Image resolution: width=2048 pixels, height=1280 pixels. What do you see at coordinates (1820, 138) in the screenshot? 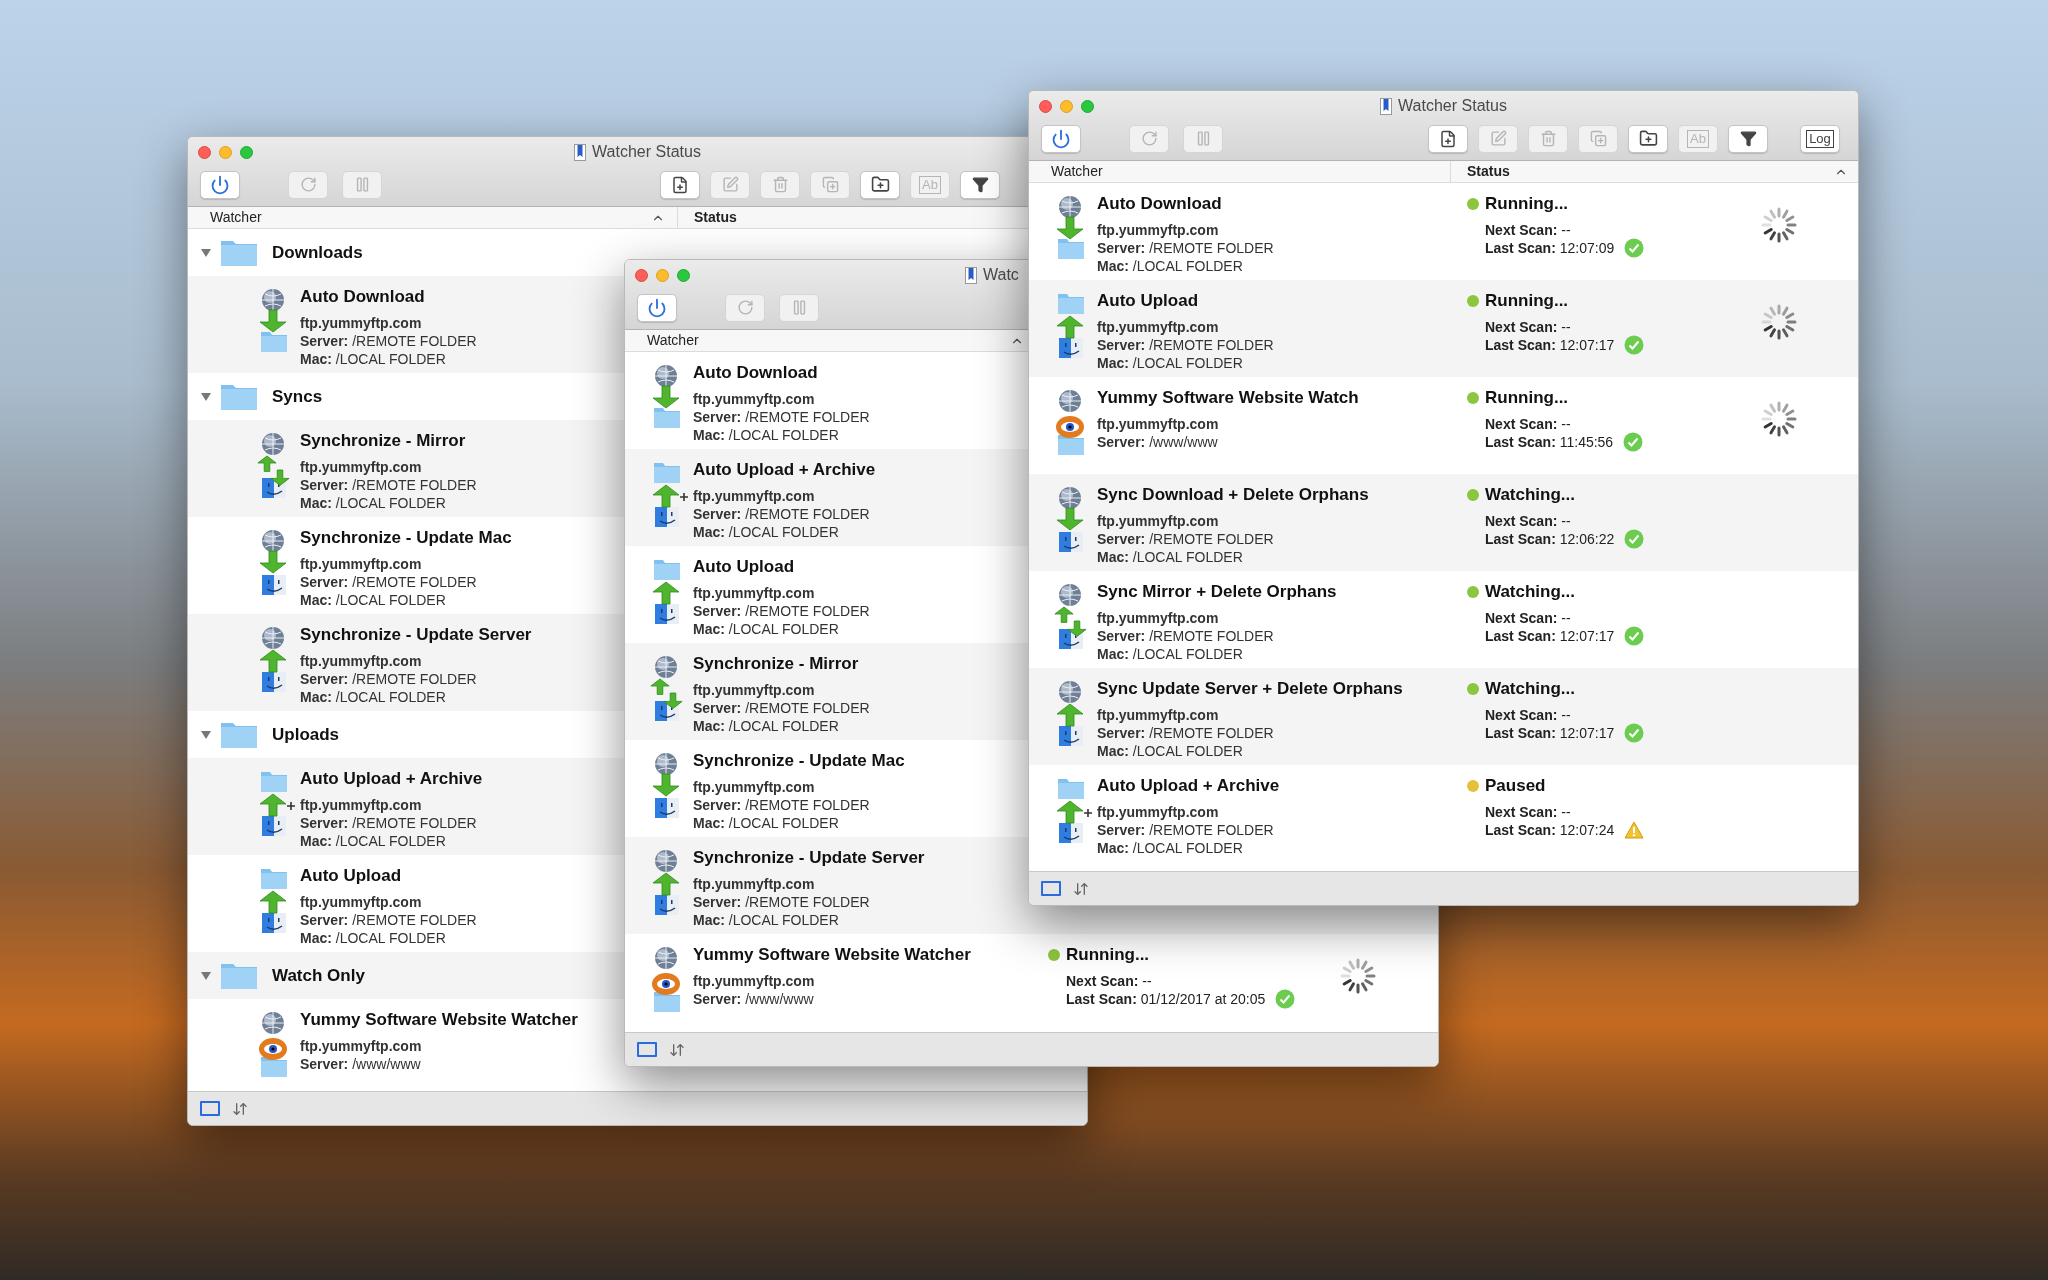
I see `log-button: Log` at bounding box center [1820, 138].